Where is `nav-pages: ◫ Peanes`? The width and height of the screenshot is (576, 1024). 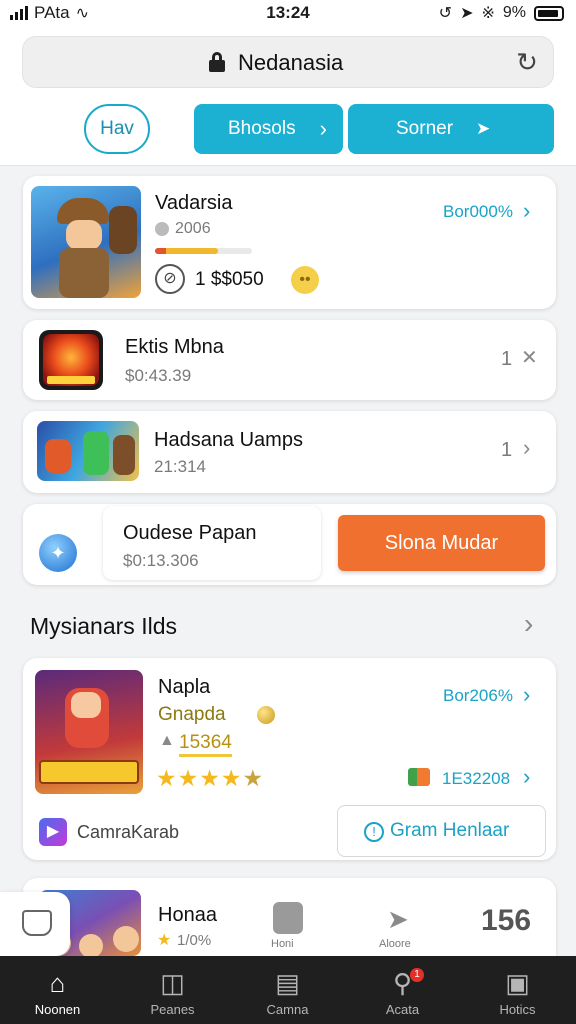
nav-pages: ◫ Peanes is located at coordinates (172, 990).